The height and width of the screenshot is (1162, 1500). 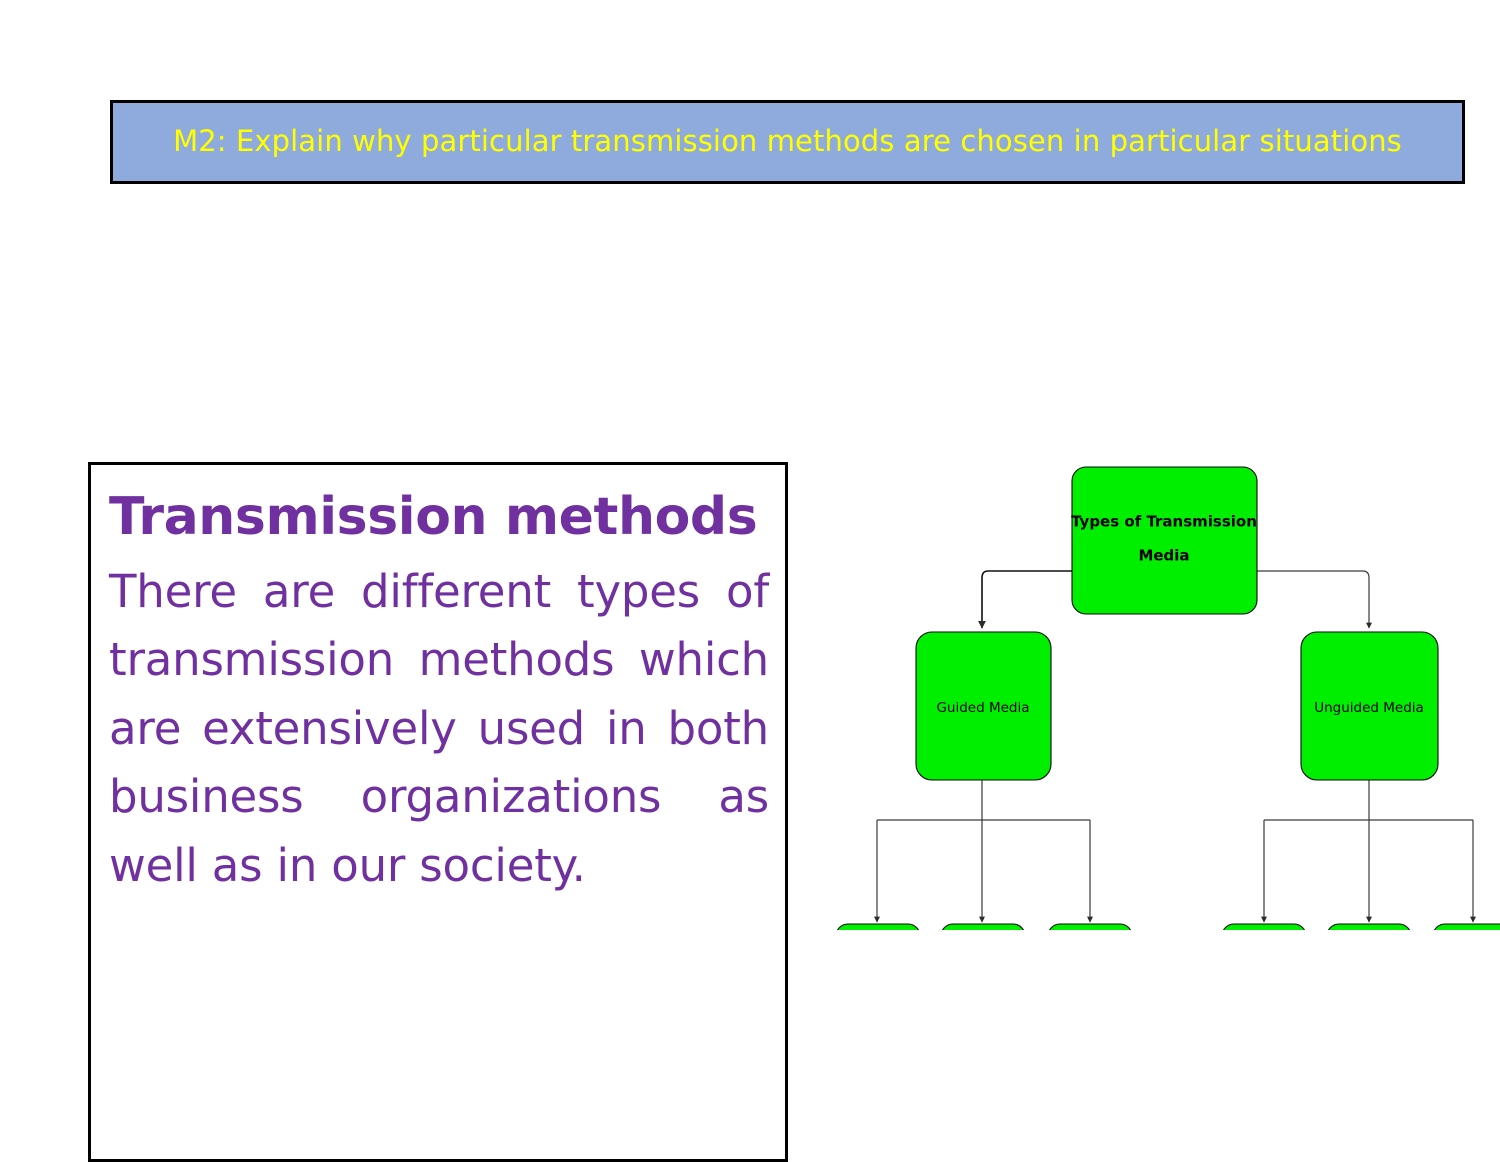 I want to click on tree-node-coaxial-cable: Coaxial Cable, so click(x=983, y=926).